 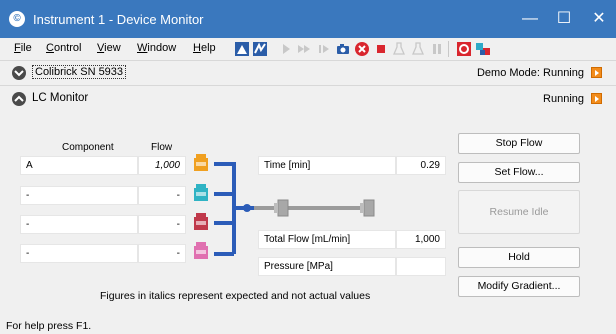 I want to click on camera-icon, so click(x=343, y=49).